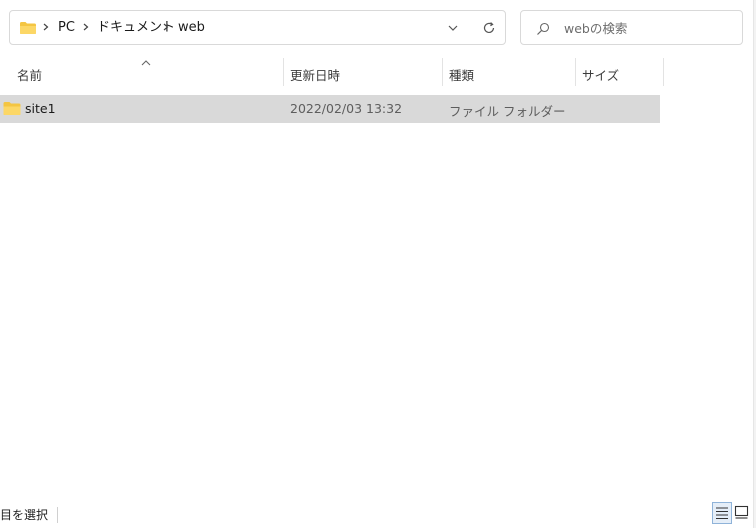 Image resolution: width=756 pixels, height=528 pixels. What do you see at coordinates (191, 28) in the screenshot?
I see `breadcrumb-item-web: web` at bounding box center [191, 28].